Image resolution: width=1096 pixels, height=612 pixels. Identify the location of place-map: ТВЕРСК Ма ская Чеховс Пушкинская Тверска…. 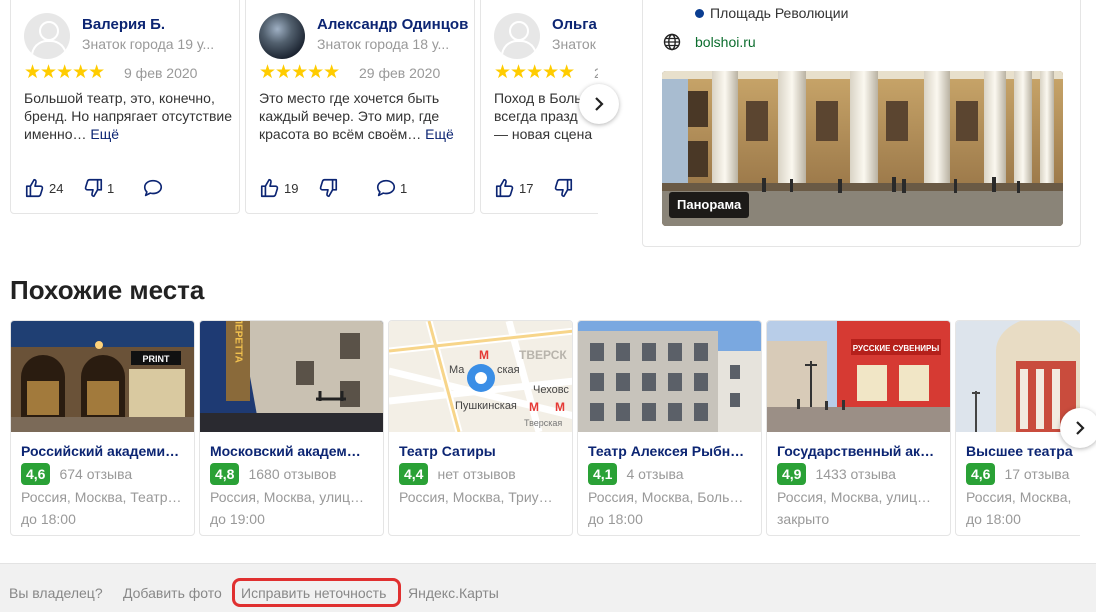
(480, 376).